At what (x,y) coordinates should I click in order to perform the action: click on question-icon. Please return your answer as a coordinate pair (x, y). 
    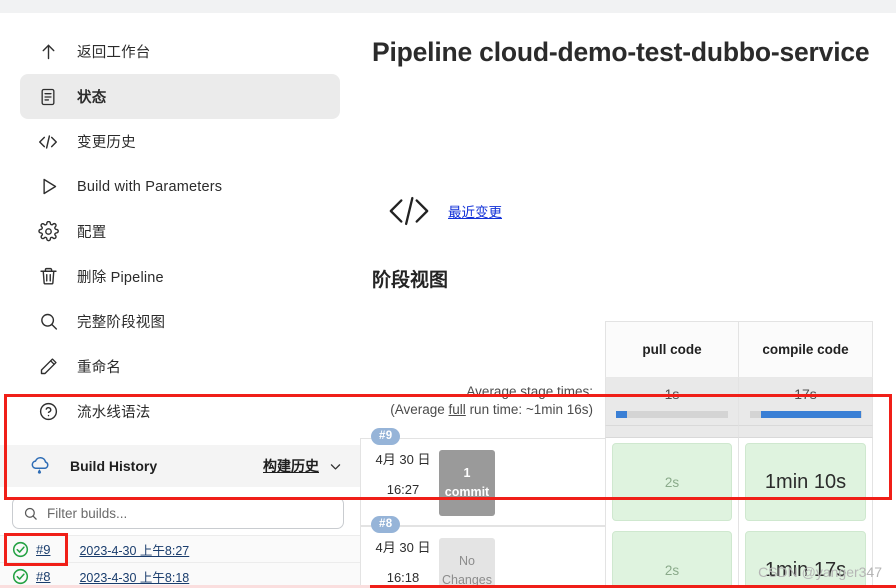
    Looking at the image, I should click on (48, 412).